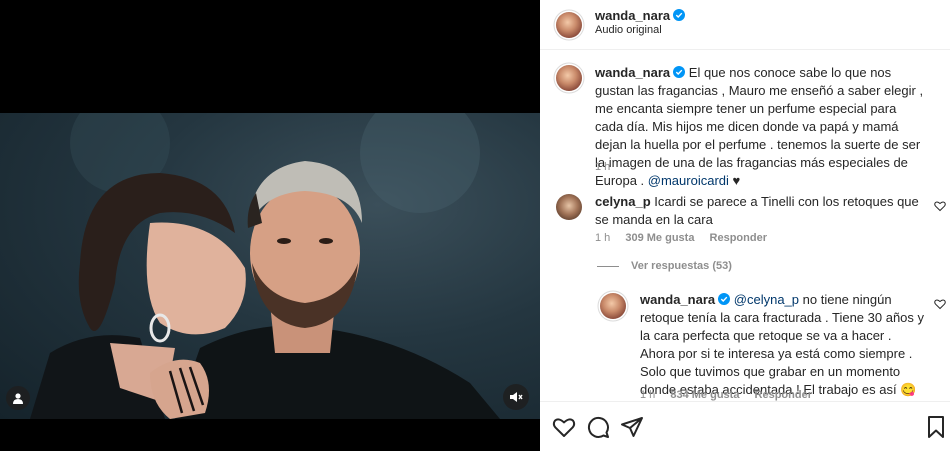  I want to click on comment-meta: 1 h 309 Me gusta Responder, so click(687, 238).